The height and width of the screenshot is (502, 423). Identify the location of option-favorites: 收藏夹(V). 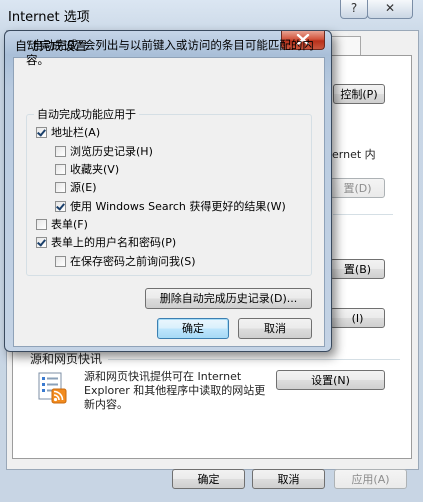
(87, 170).